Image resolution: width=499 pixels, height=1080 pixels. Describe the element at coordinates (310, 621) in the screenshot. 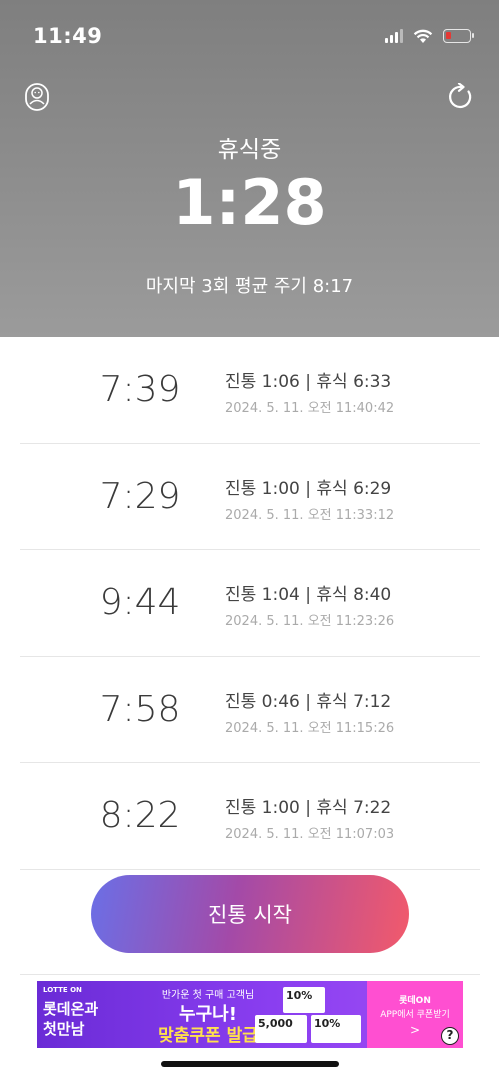

I see `timestamp: 2024. 5. 11. 오전 11:23:26` at that location.